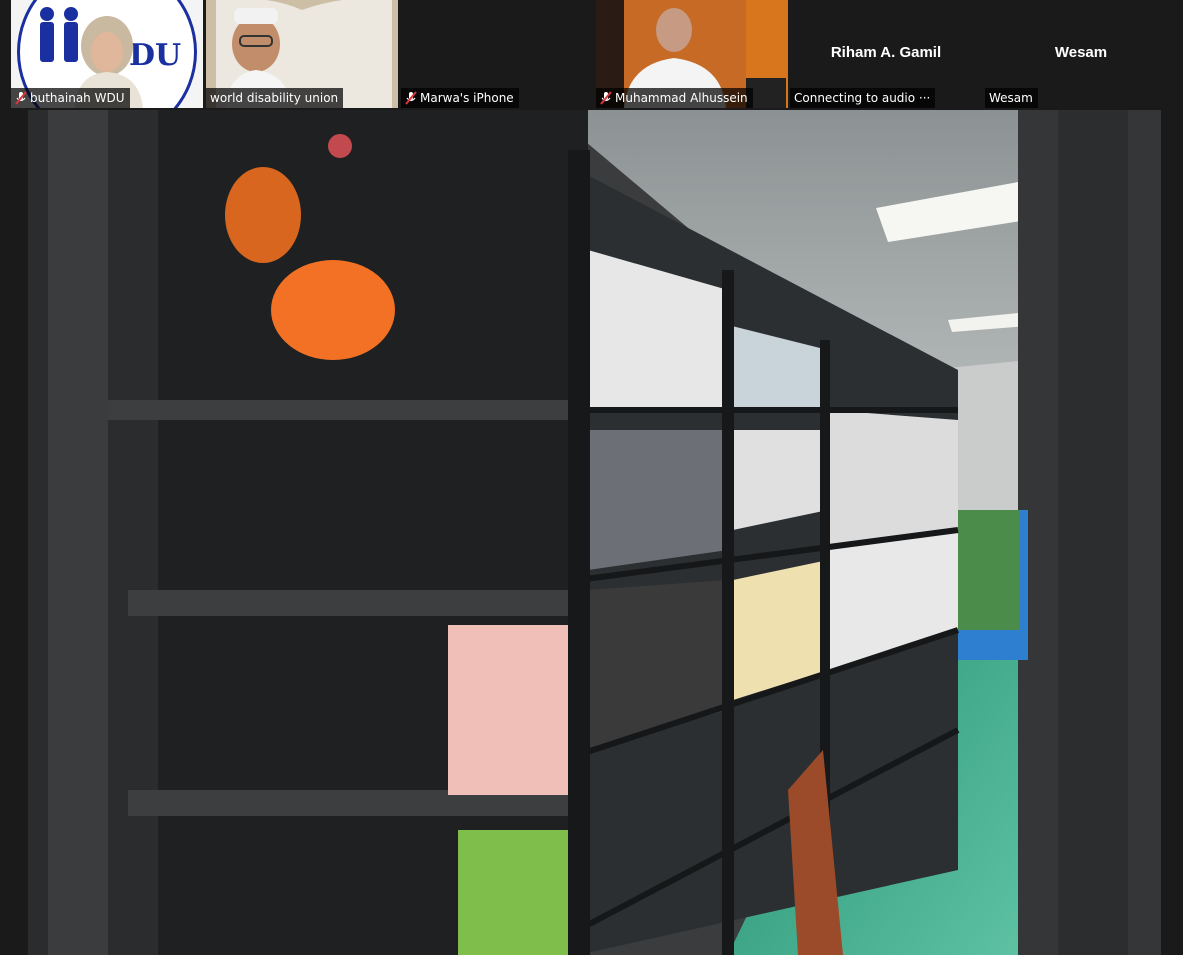 This screenshot has width=1183, height=955. What do you see at coordinates (467, 98) in the screenshot?
I see `participant-name: Marwa's iPhone` at bounding box center [467, 98].